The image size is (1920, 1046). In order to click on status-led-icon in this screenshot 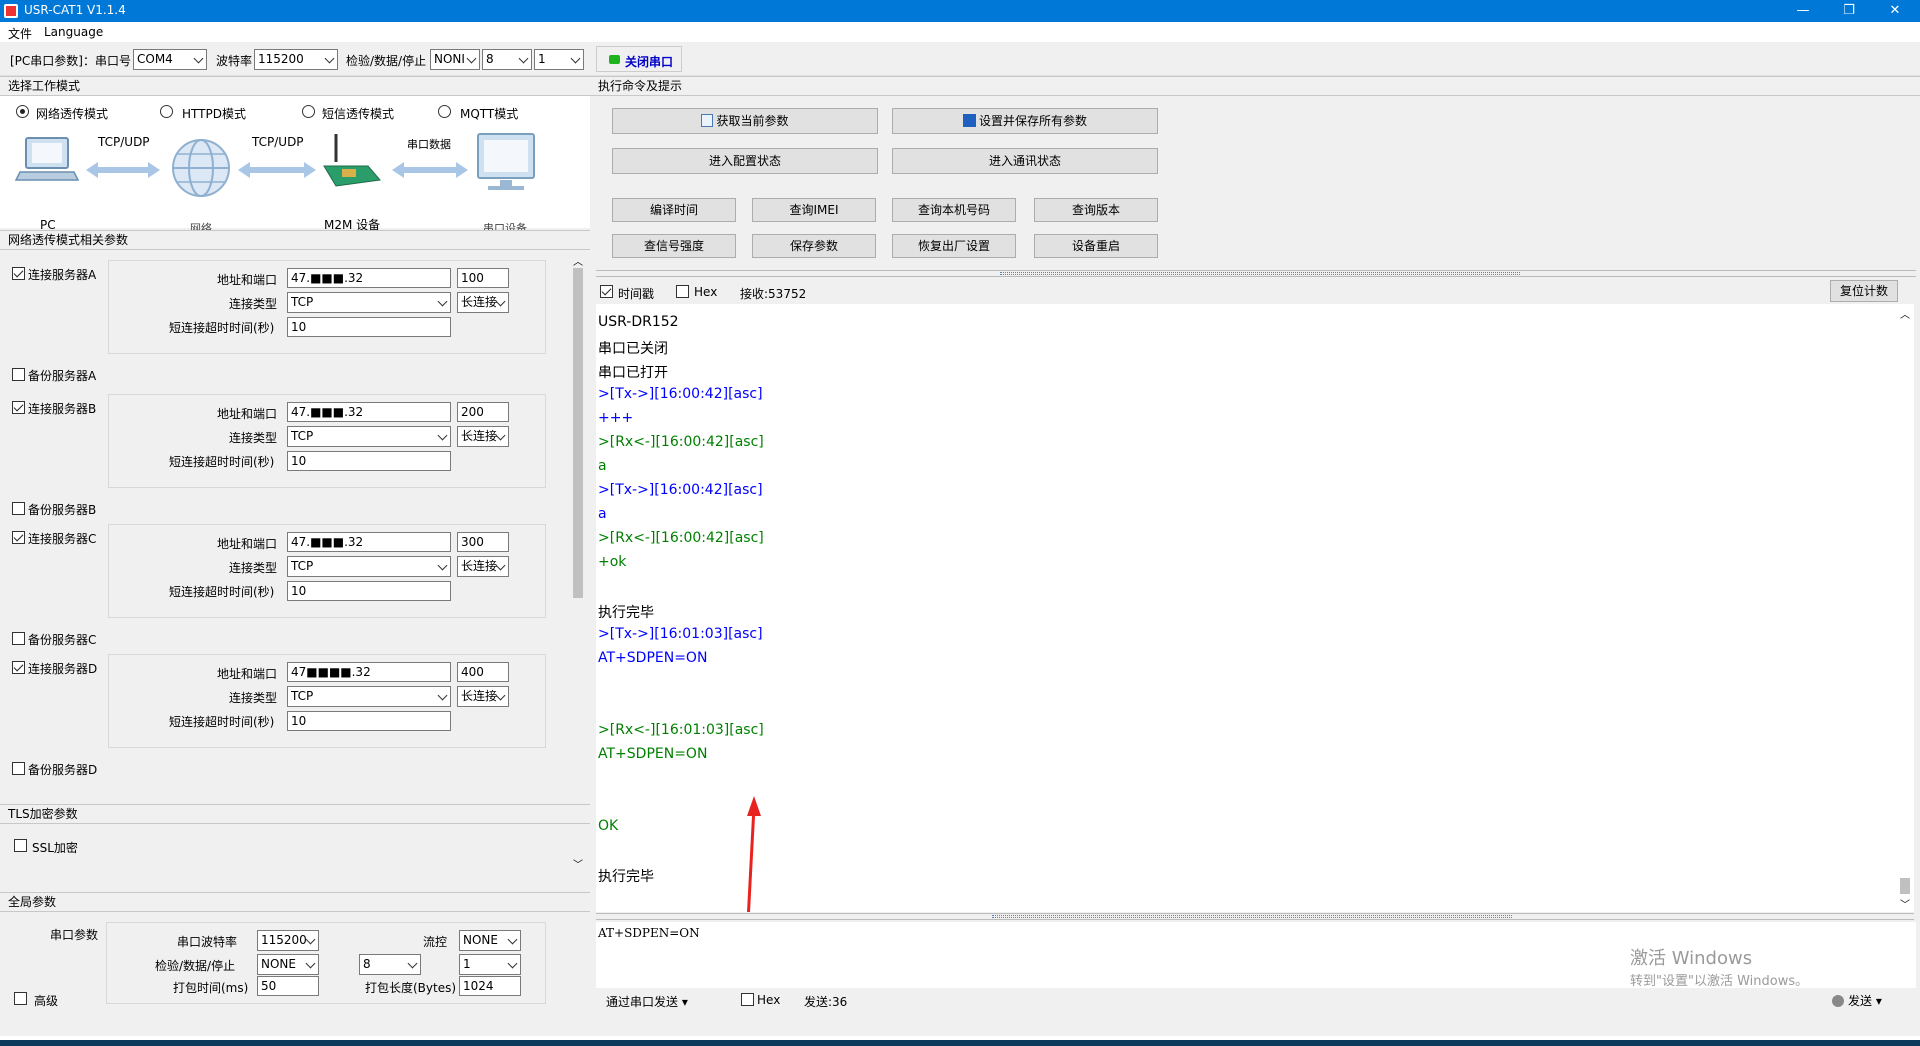, I will do `click(614, 59)`.